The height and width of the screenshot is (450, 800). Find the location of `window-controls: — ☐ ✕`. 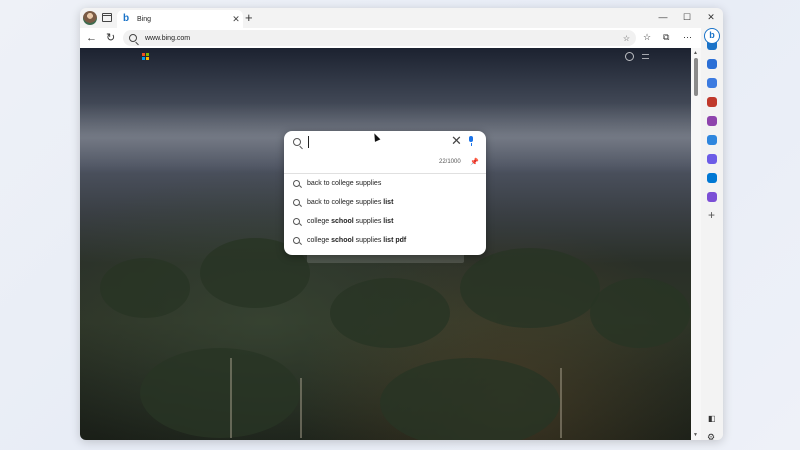

window-controls: — ☐ ✕ is located at coordinates (687, 18).